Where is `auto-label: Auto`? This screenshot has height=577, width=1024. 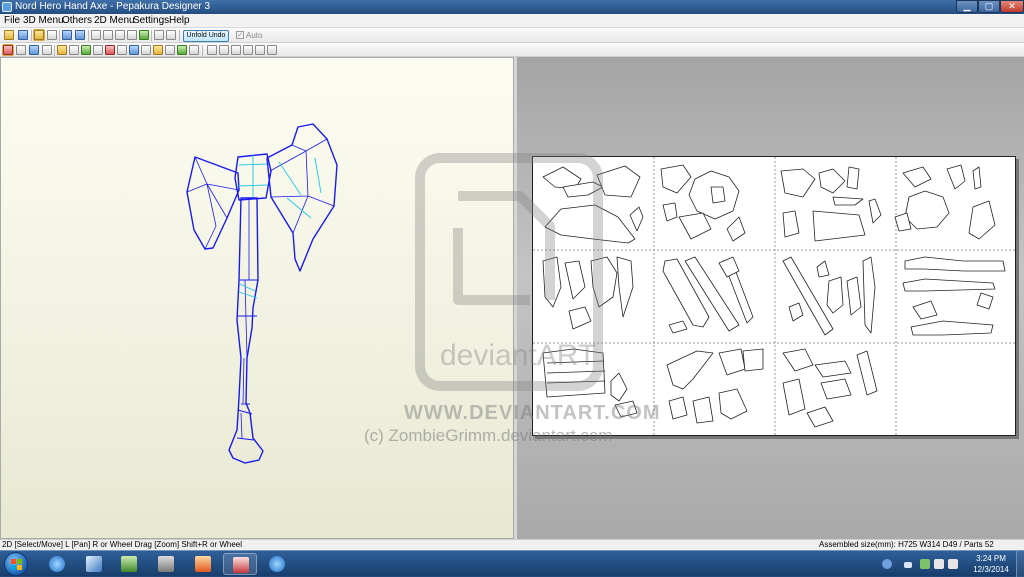 auto-label: Auto is located at coordinates (254, 35).